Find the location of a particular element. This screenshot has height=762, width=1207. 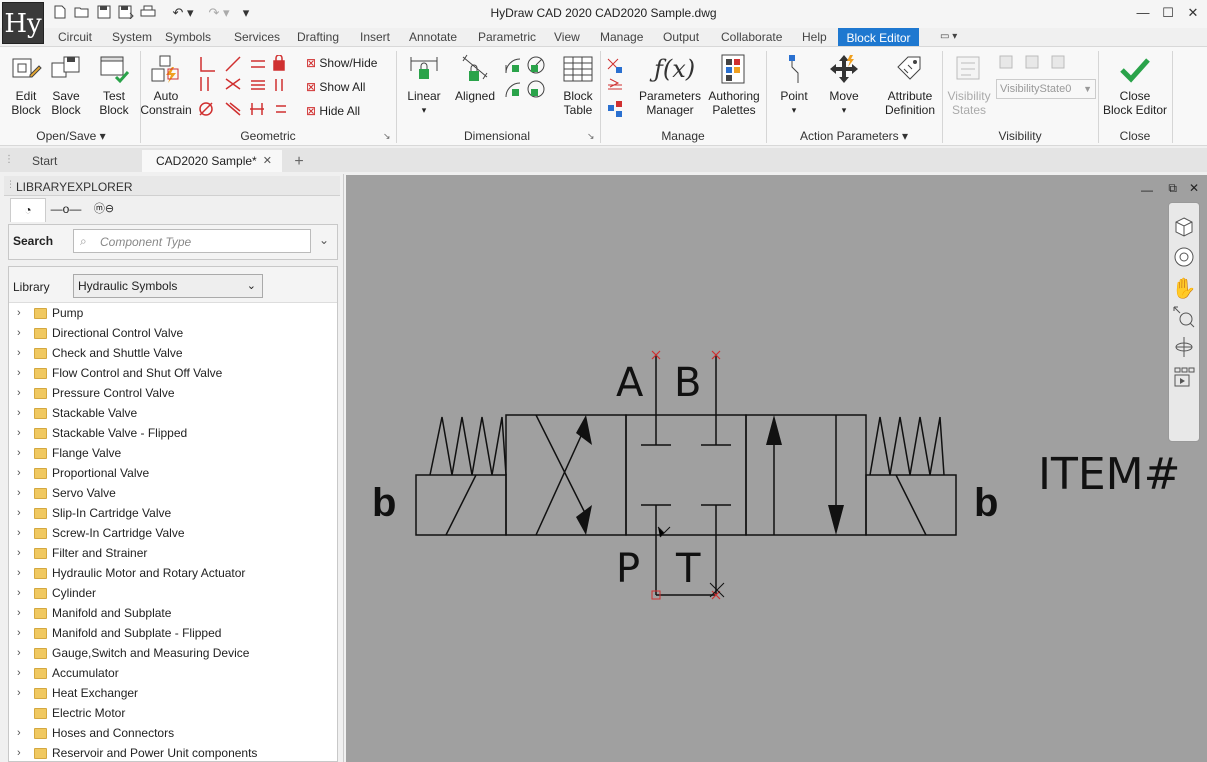

menu-view: View is located at coordinates (567, 37).